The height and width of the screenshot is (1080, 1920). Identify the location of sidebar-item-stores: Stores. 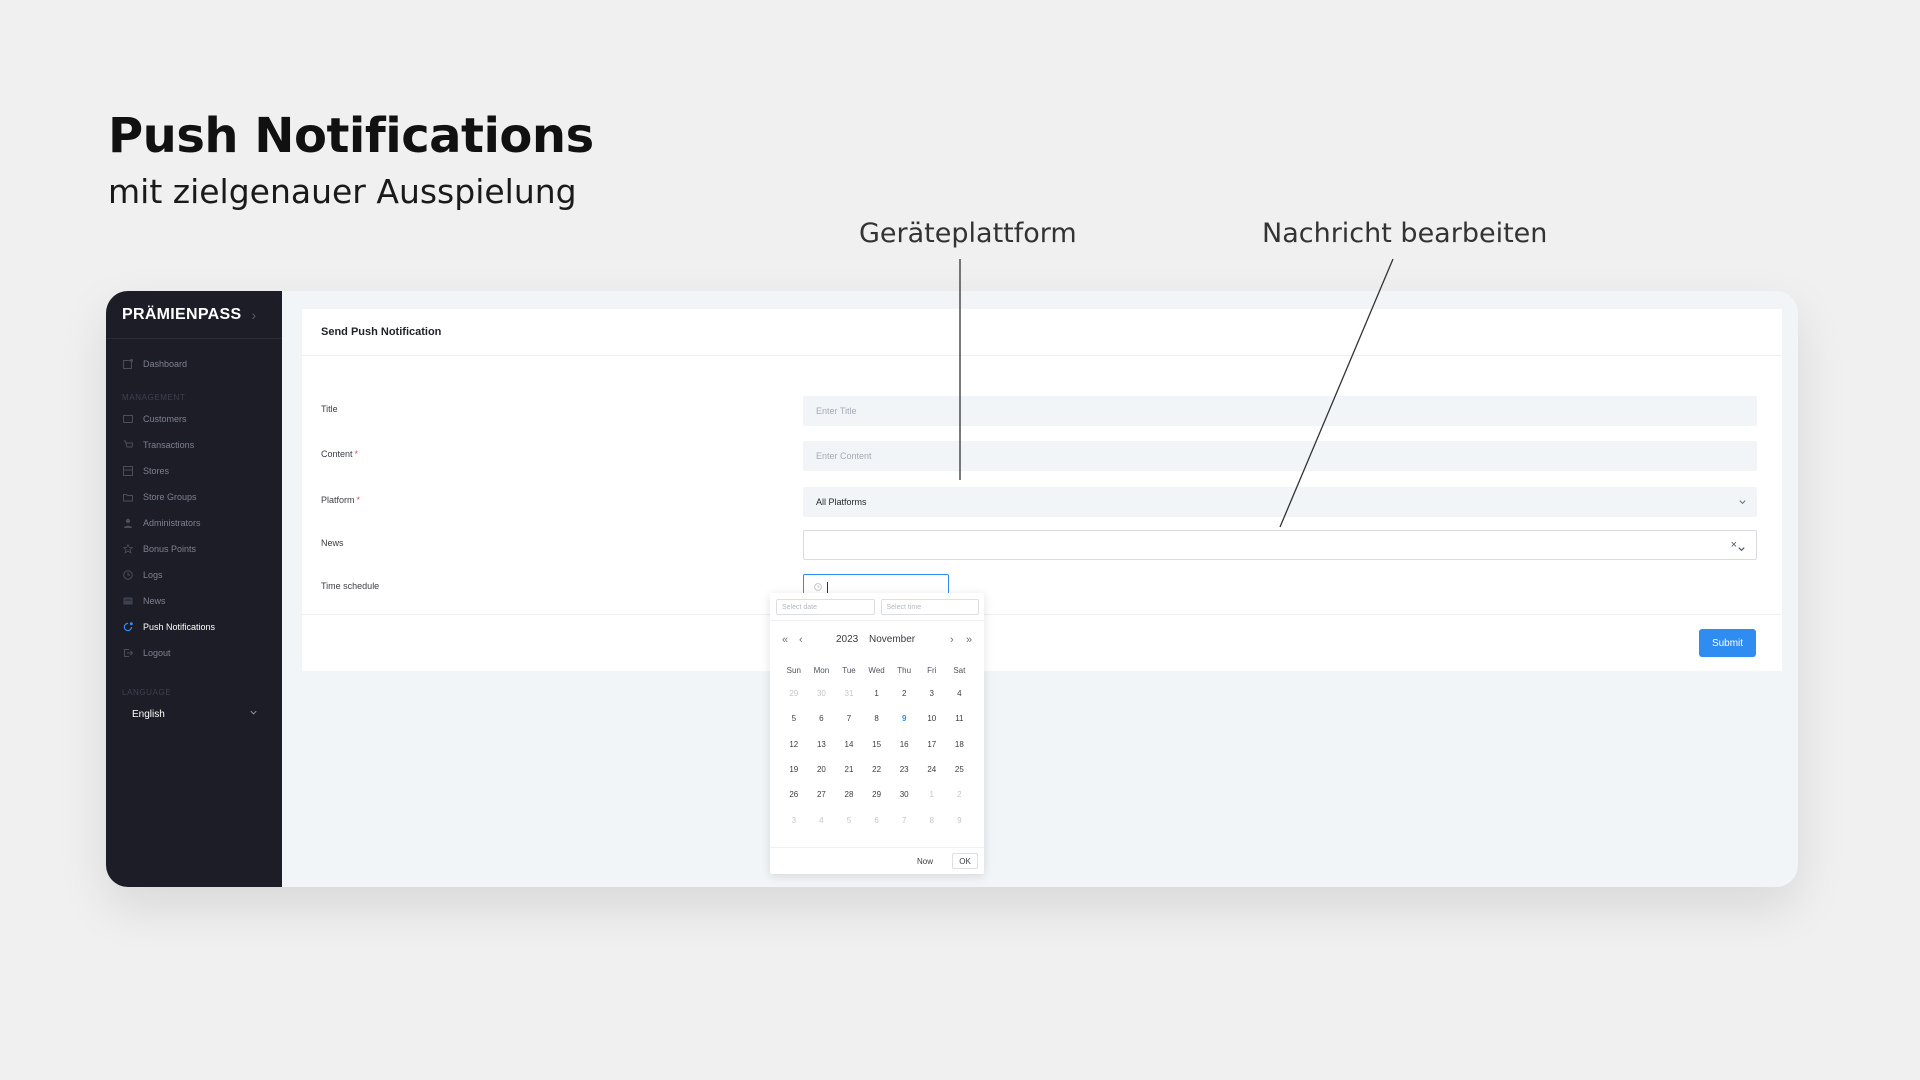
(194, 471).